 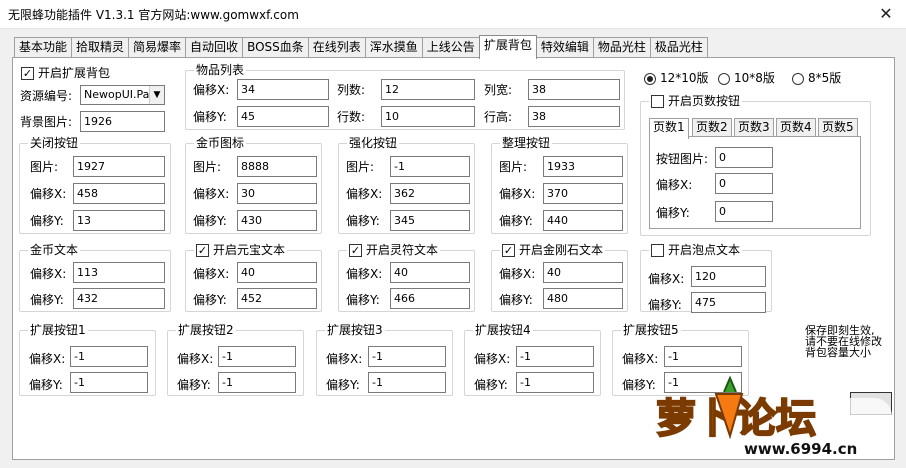 What do you see at coordinates (364, 194) in the screenshot?
I see `enhance-x-label: 偏移X:` at bounding box center [364, 194].